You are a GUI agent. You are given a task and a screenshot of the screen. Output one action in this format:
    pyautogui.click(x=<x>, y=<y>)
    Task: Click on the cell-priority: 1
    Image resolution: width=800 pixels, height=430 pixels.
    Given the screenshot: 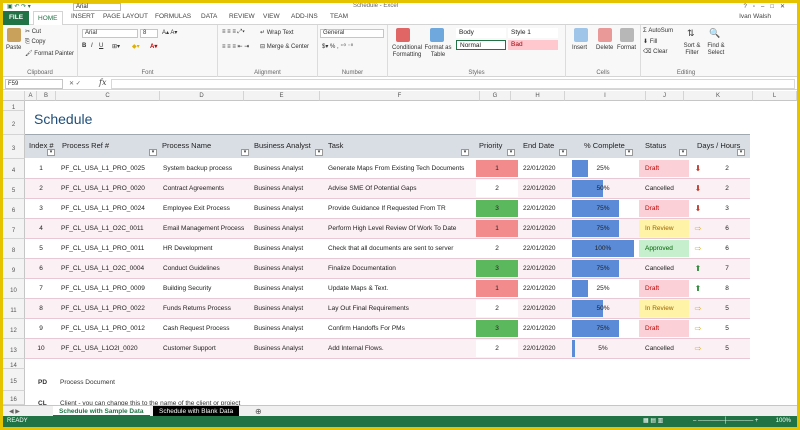 What is the action you would take?
    pyautogui.click(x=497, y=288)
    